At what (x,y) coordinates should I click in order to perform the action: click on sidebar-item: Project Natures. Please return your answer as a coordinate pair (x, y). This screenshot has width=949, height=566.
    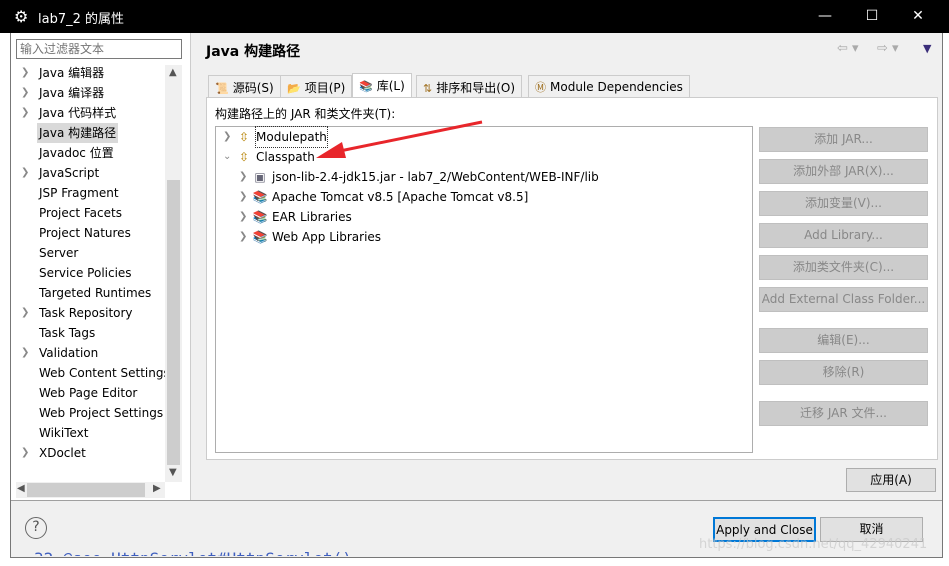
    Looking at the image, I should click on (91, 233).